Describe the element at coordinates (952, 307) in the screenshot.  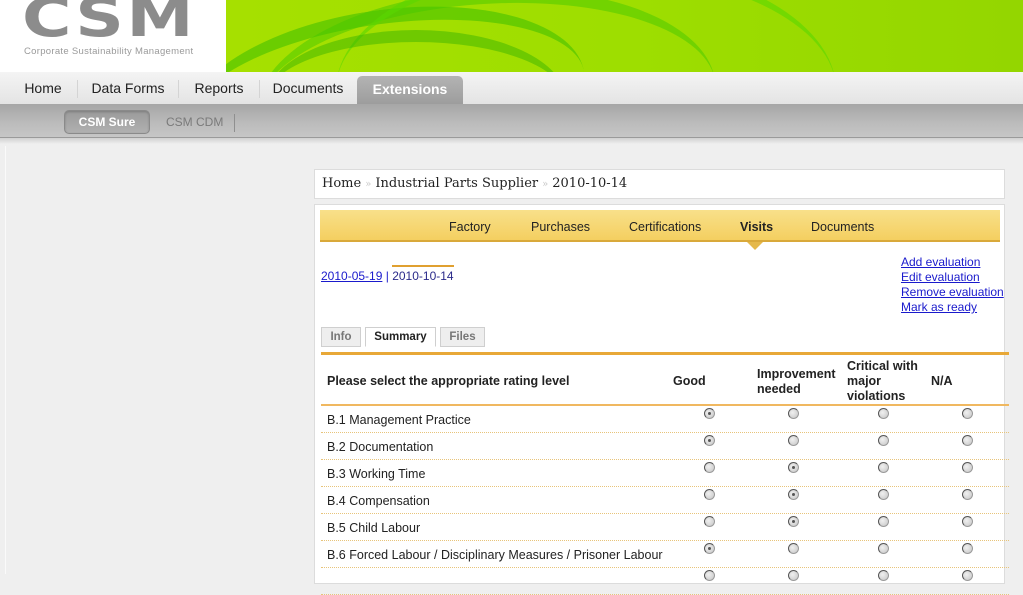
I see `mark-as-ready-link: Mark as ready` at that location.